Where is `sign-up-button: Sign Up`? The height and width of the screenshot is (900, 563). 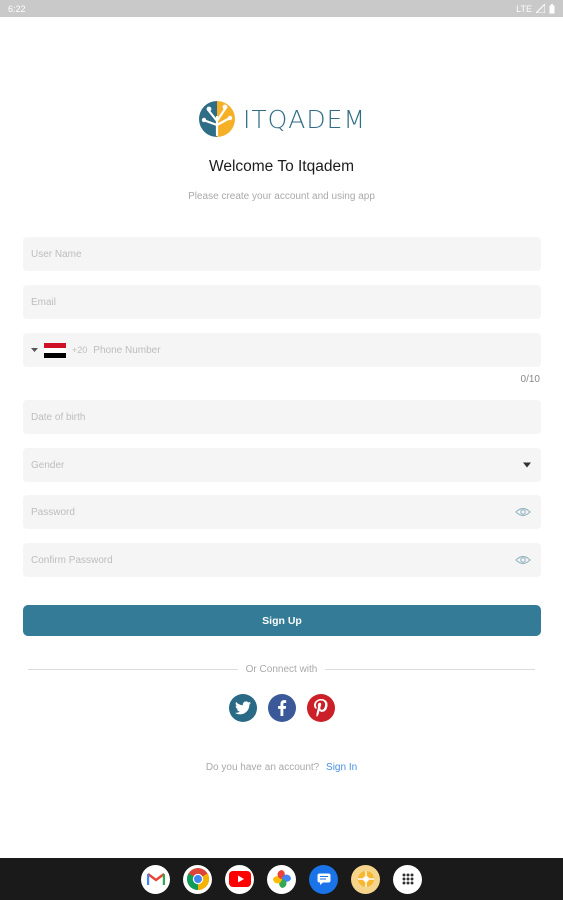 sign-up-button: Sign Up is located at coordinates (282, 620).